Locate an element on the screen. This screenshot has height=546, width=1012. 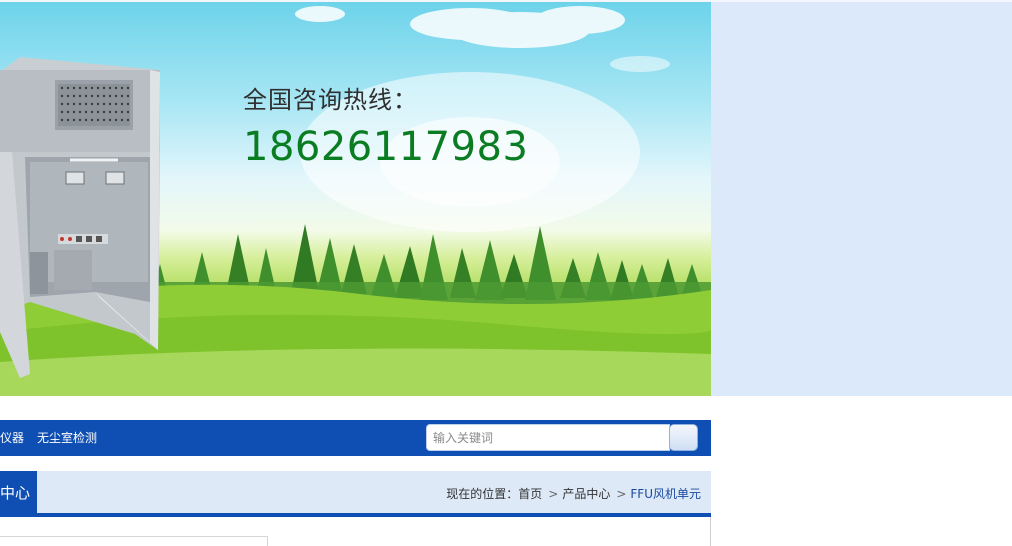
breadcrumb-current-link: FFU风机单元 is located at coordinates (665, 494).